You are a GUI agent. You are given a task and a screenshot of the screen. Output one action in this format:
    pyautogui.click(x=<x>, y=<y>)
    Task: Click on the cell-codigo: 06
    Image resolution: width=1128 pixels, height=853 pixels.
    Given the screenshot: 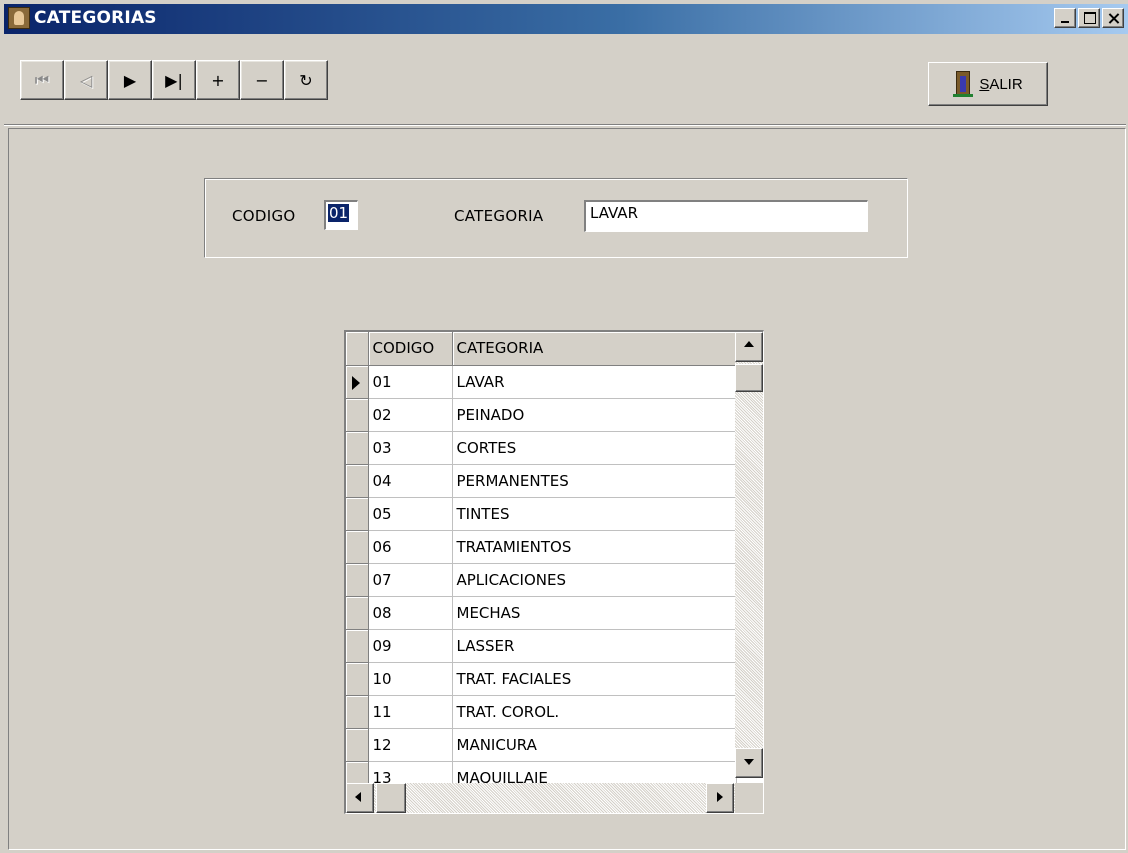 What is the action you would take?
    pyautogui.click(x=410, y=547)
    